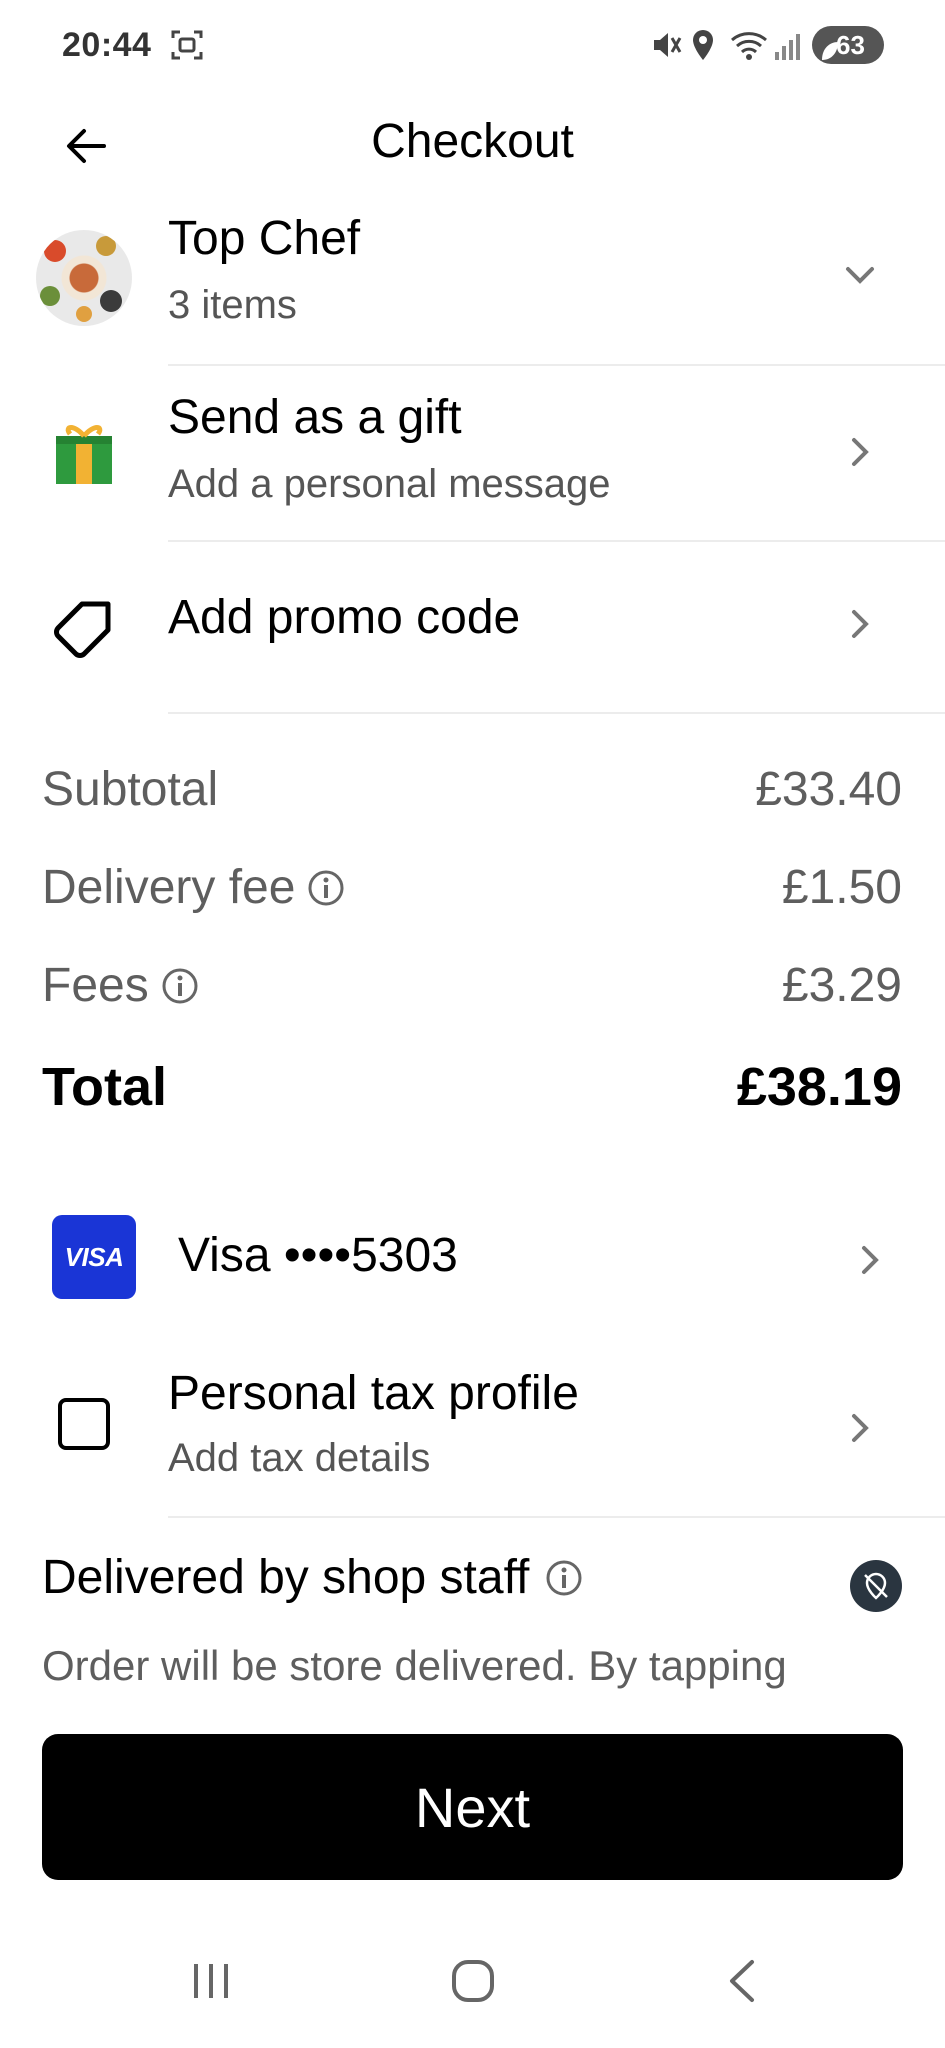 The height and width of the screenshot is (2048, 945). Describe the element at coordinates (84, 278) in the screenshot. I see `store-avatar` at that location.